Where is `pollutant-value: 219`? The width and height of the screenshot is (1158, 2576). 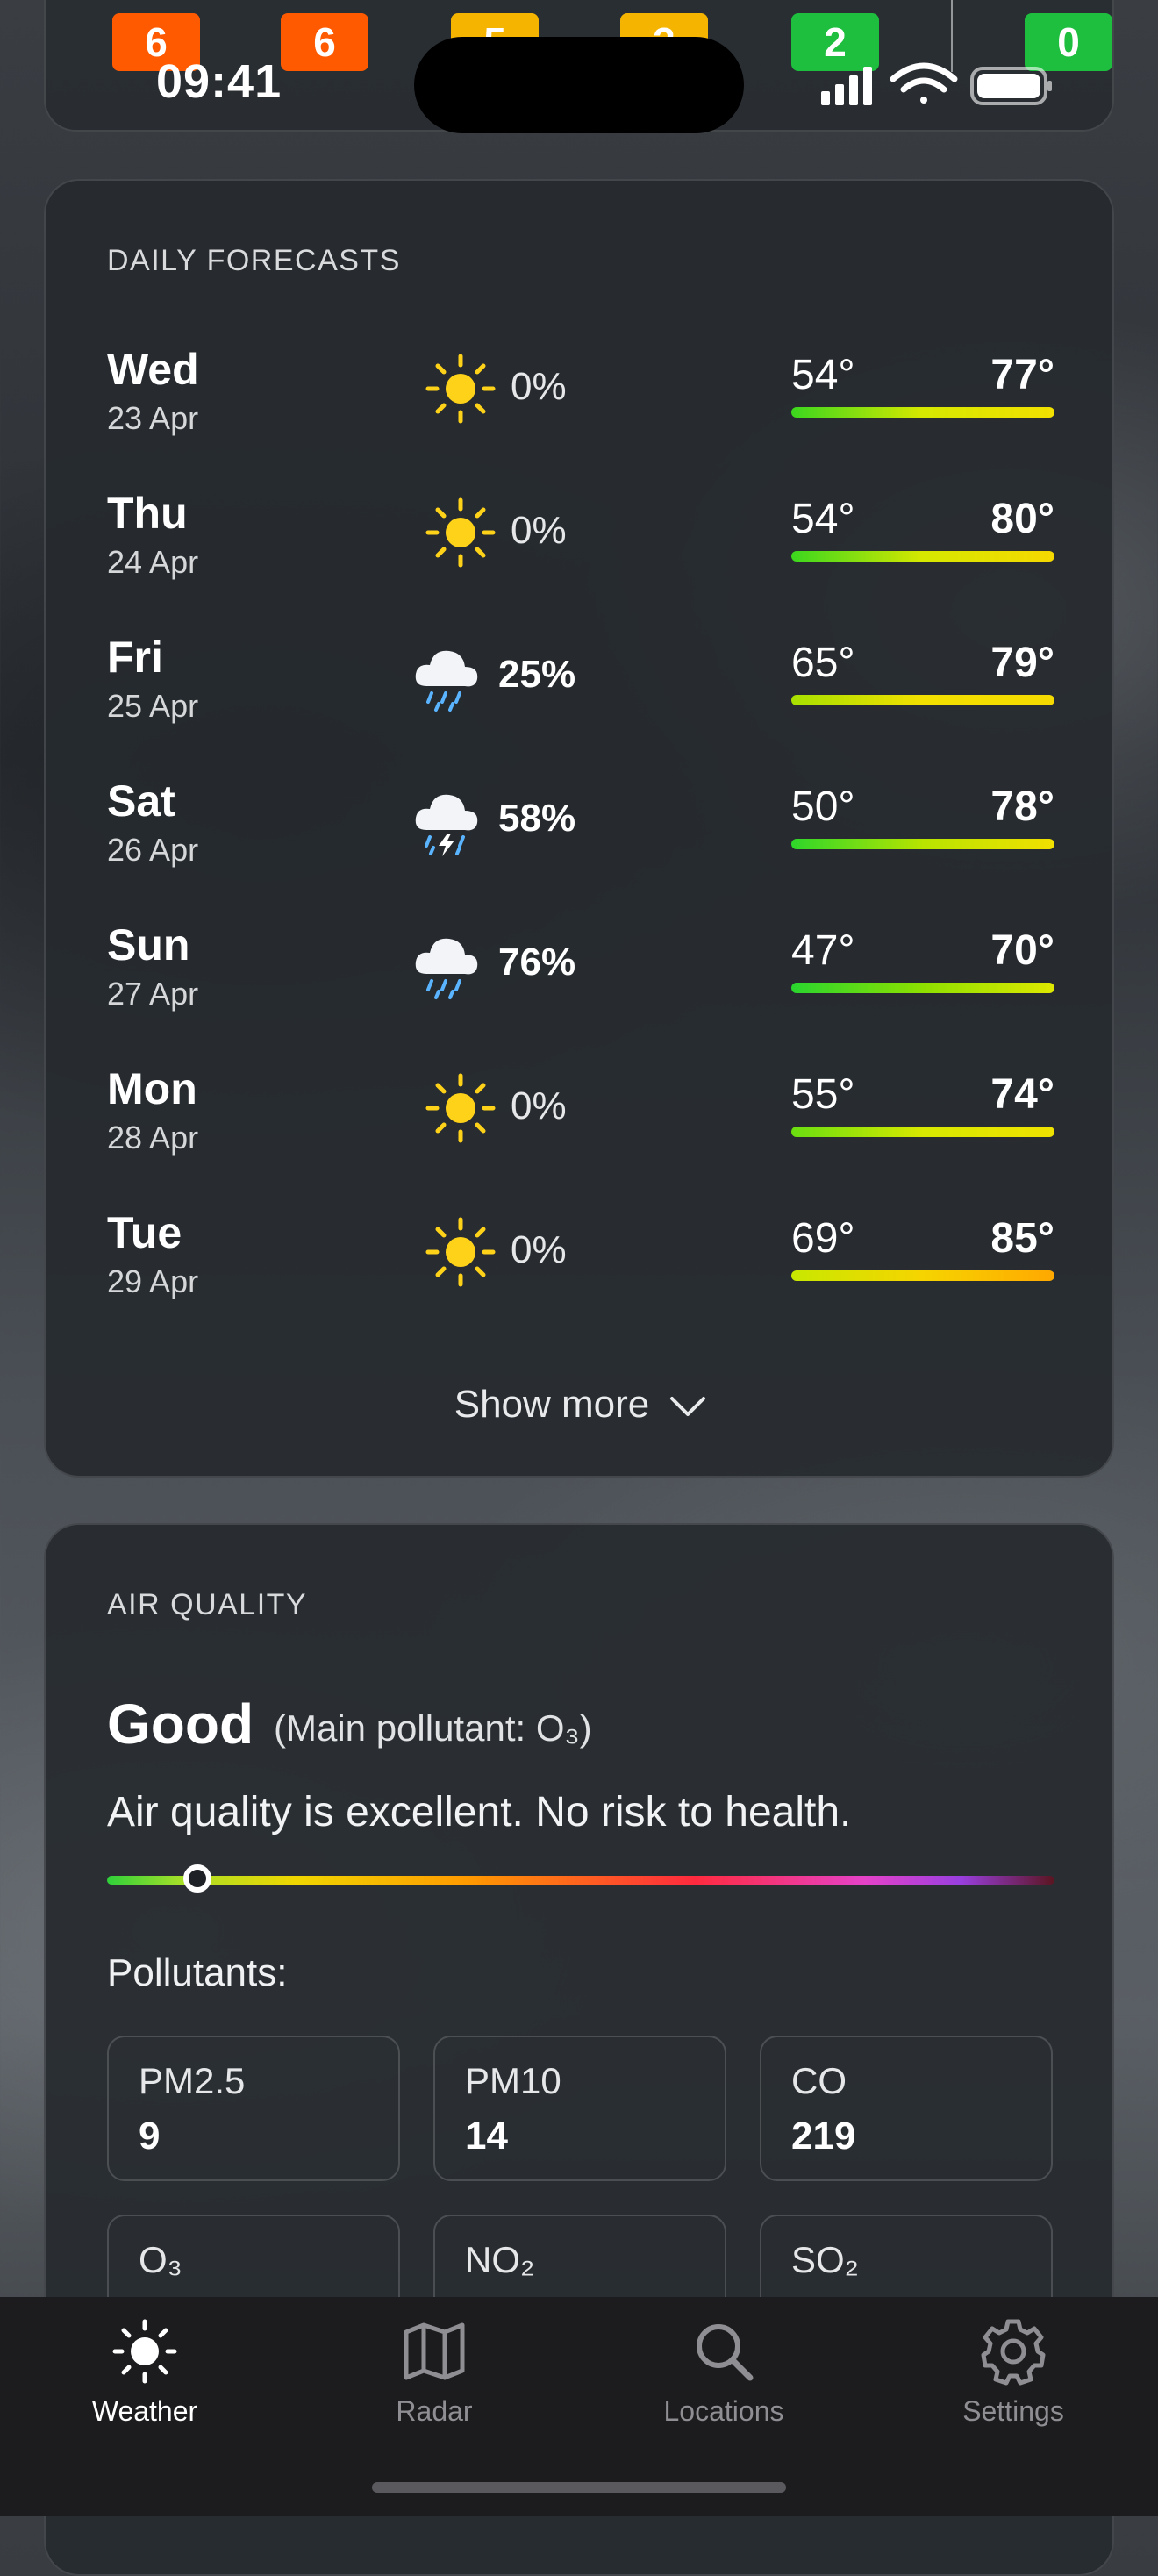
pollutant-value: 219 is located at coordinates (824, 2135).